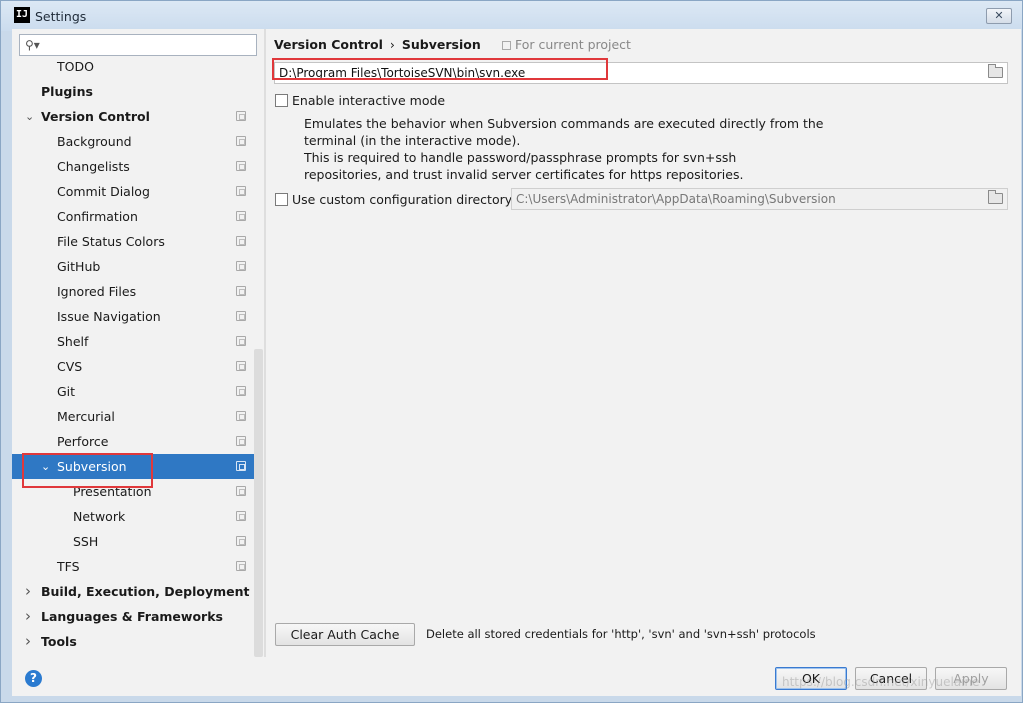 Image resolution: width=1023 pixels, height=703 pixels. What do you see at coordinates (86, 541) in the screenshot?
I see `sidebar-item-label: SSH` at bounding box center [86, 541].